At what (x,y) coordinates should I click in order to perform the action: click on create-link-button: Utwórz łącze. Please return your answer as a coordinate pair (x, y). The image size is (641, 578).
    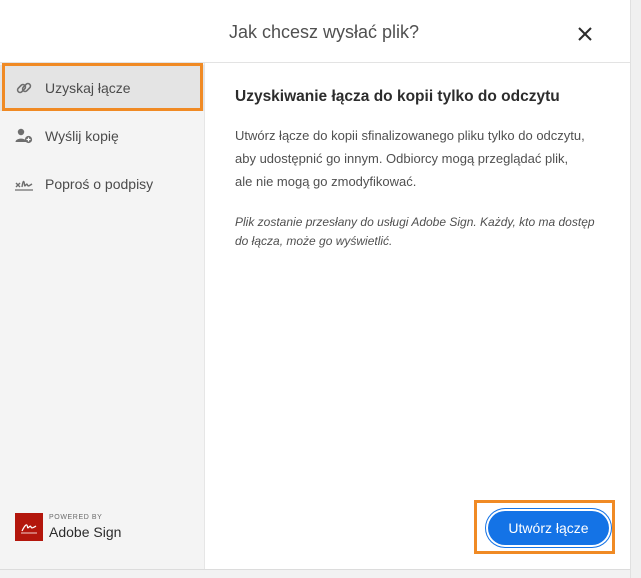
    Looking at the image, I should click on (548, 528).